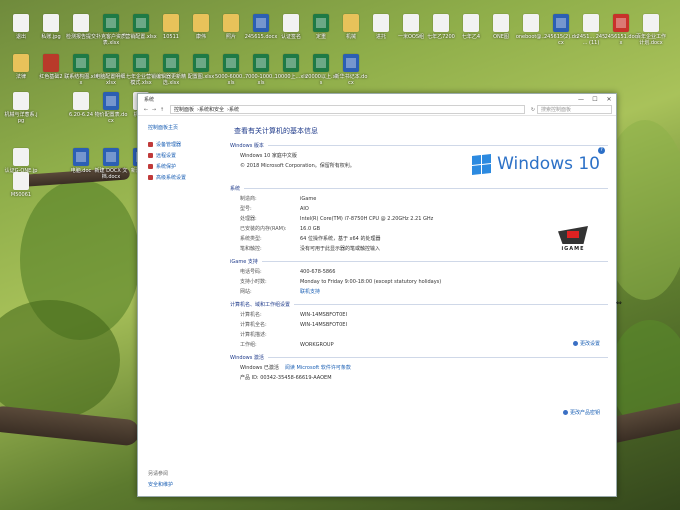 The image size is (680, 510). I want to click on desktop-icon: 七年乙4, so click(471, 27).